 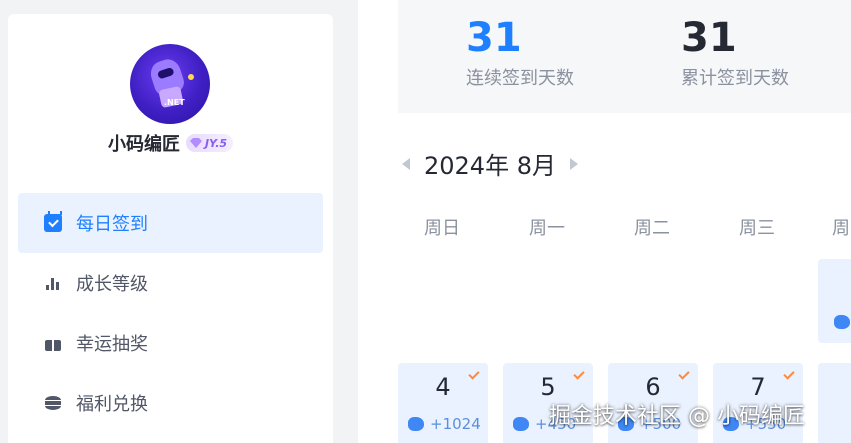 I want to click on sidebar-item-label: 成长等级, so click(x=112, y=284).